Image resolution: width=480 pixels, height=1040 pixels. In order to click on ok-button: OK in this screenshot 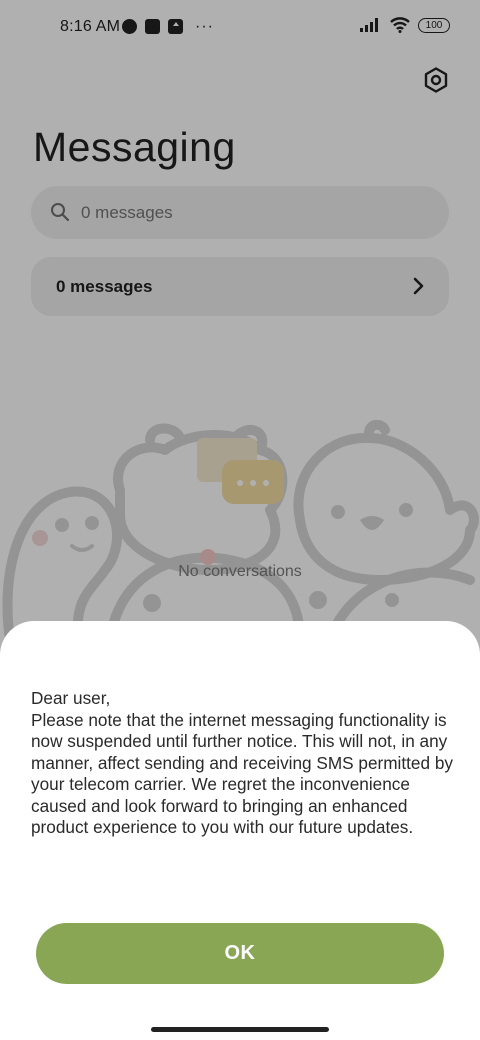, I will do `click(240, 953)`.